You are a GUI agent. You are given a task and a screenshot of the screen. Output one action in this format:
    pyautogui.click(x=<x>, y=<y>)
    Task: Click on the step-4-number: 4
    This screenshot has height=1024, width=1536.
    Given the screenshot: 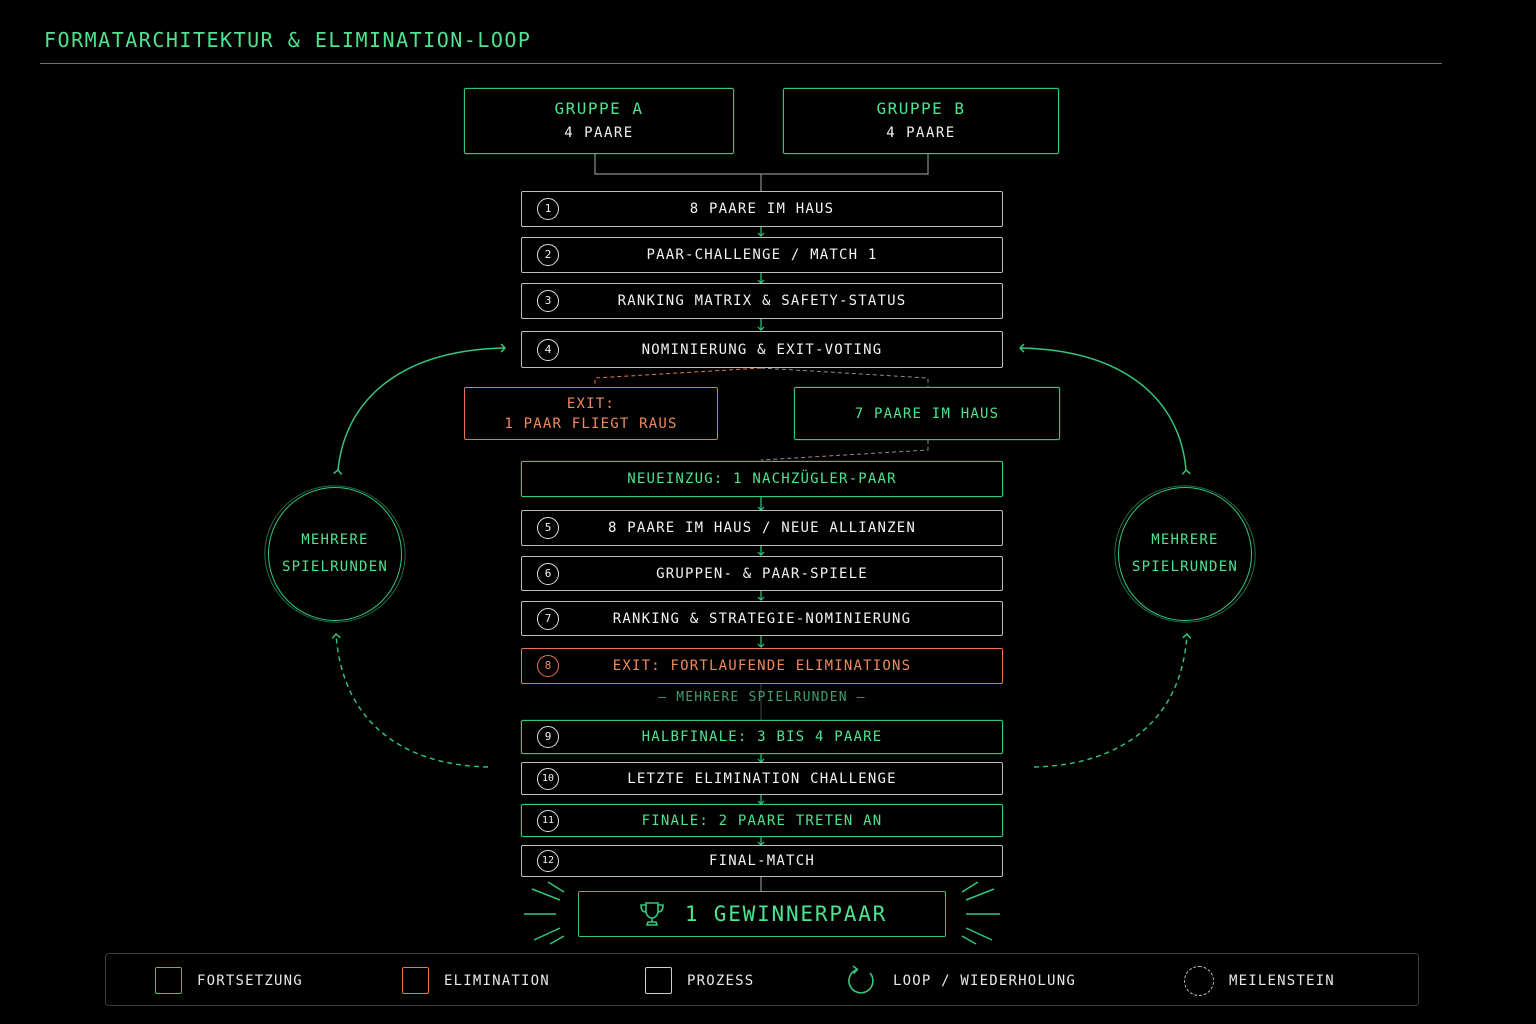 What is the action you would take?
    pyautogui.click(x=548, y=349)
    